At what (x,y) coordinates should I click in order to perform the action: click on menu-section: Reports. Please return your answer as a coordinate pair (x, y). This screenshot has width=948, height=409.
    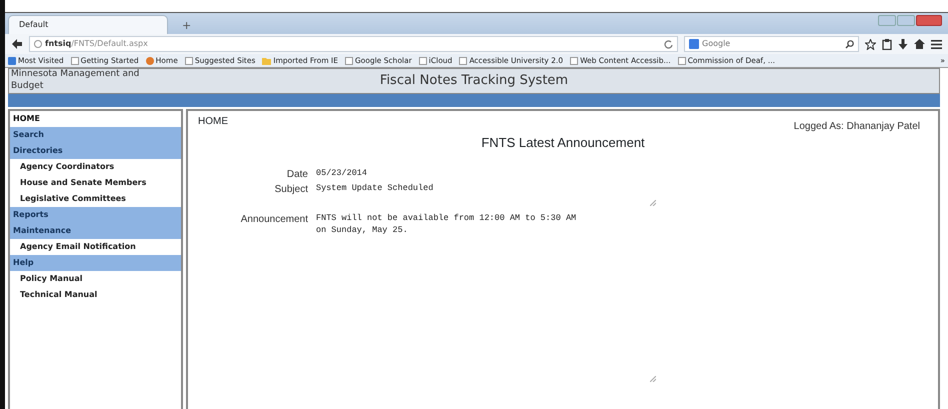
    Looking at the image, I should click on (95, 215).